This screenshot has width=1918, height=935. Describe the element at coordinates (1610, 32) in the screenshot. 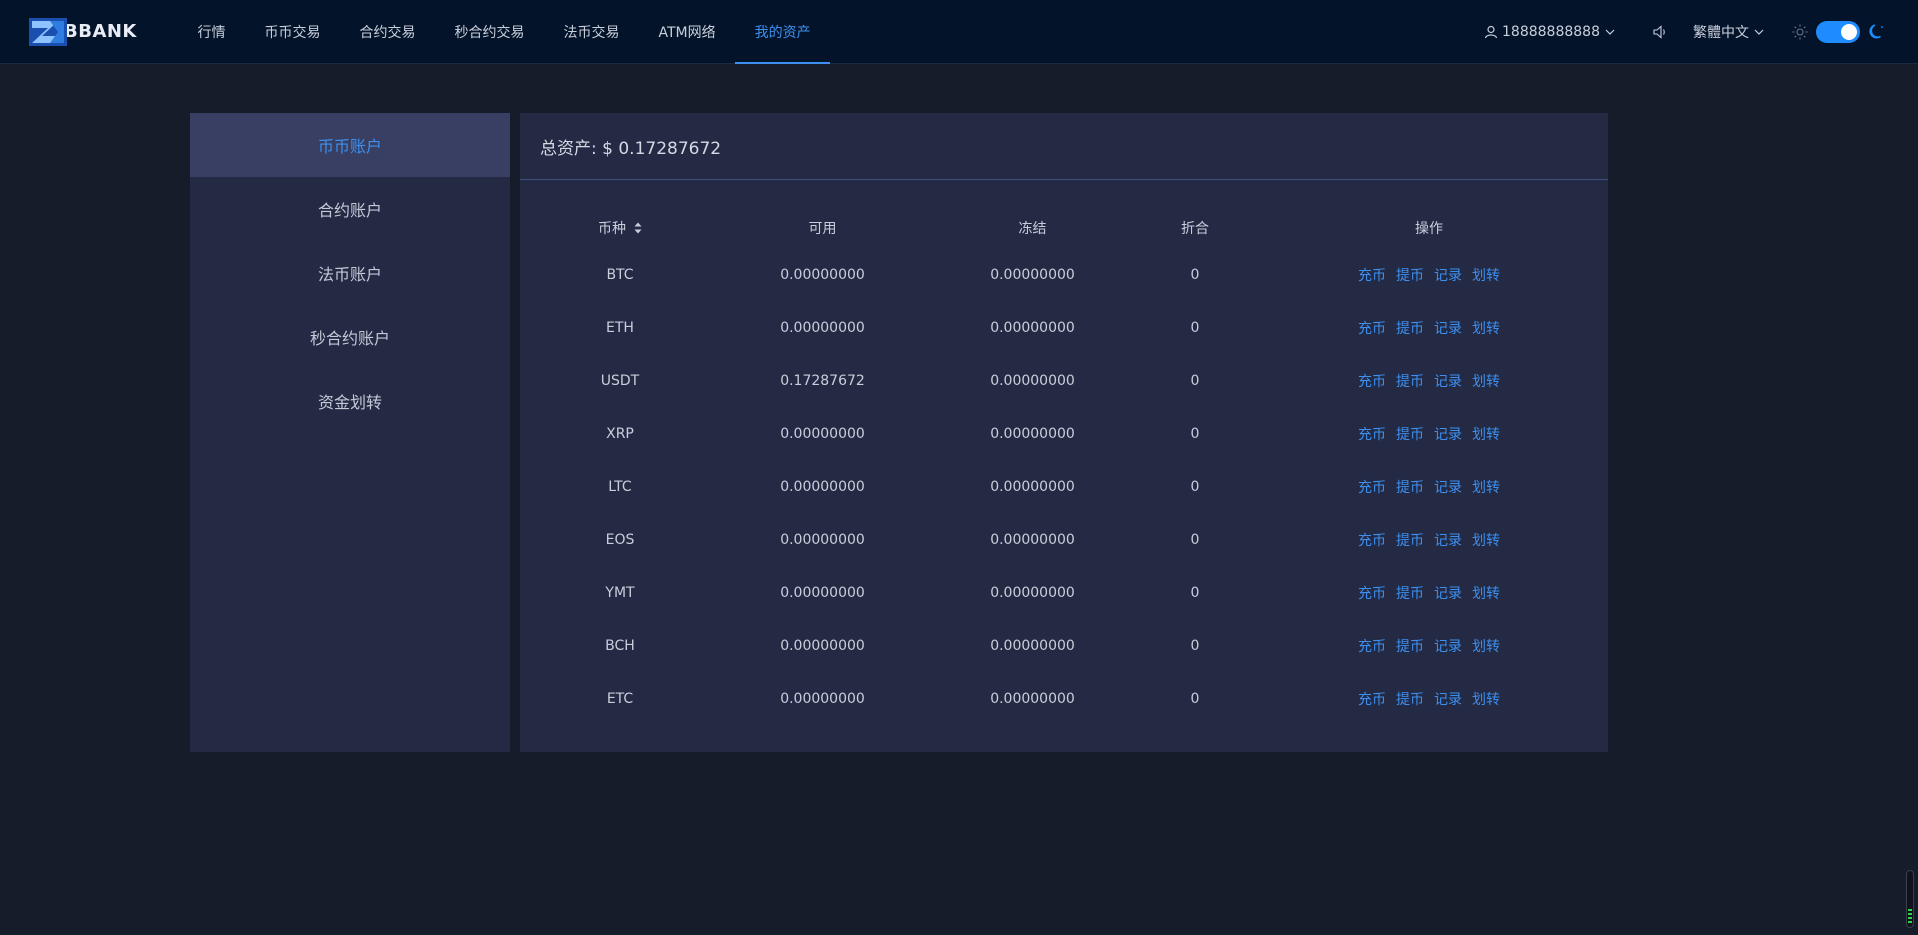

I see `chevron-down-icon` at that location.